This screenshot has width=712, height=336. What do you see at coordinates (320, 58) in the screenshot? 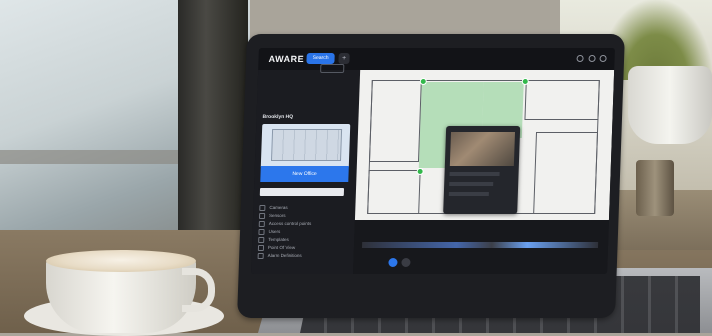
I see `search-nav-button: Search` at bounding box center [320, 58].